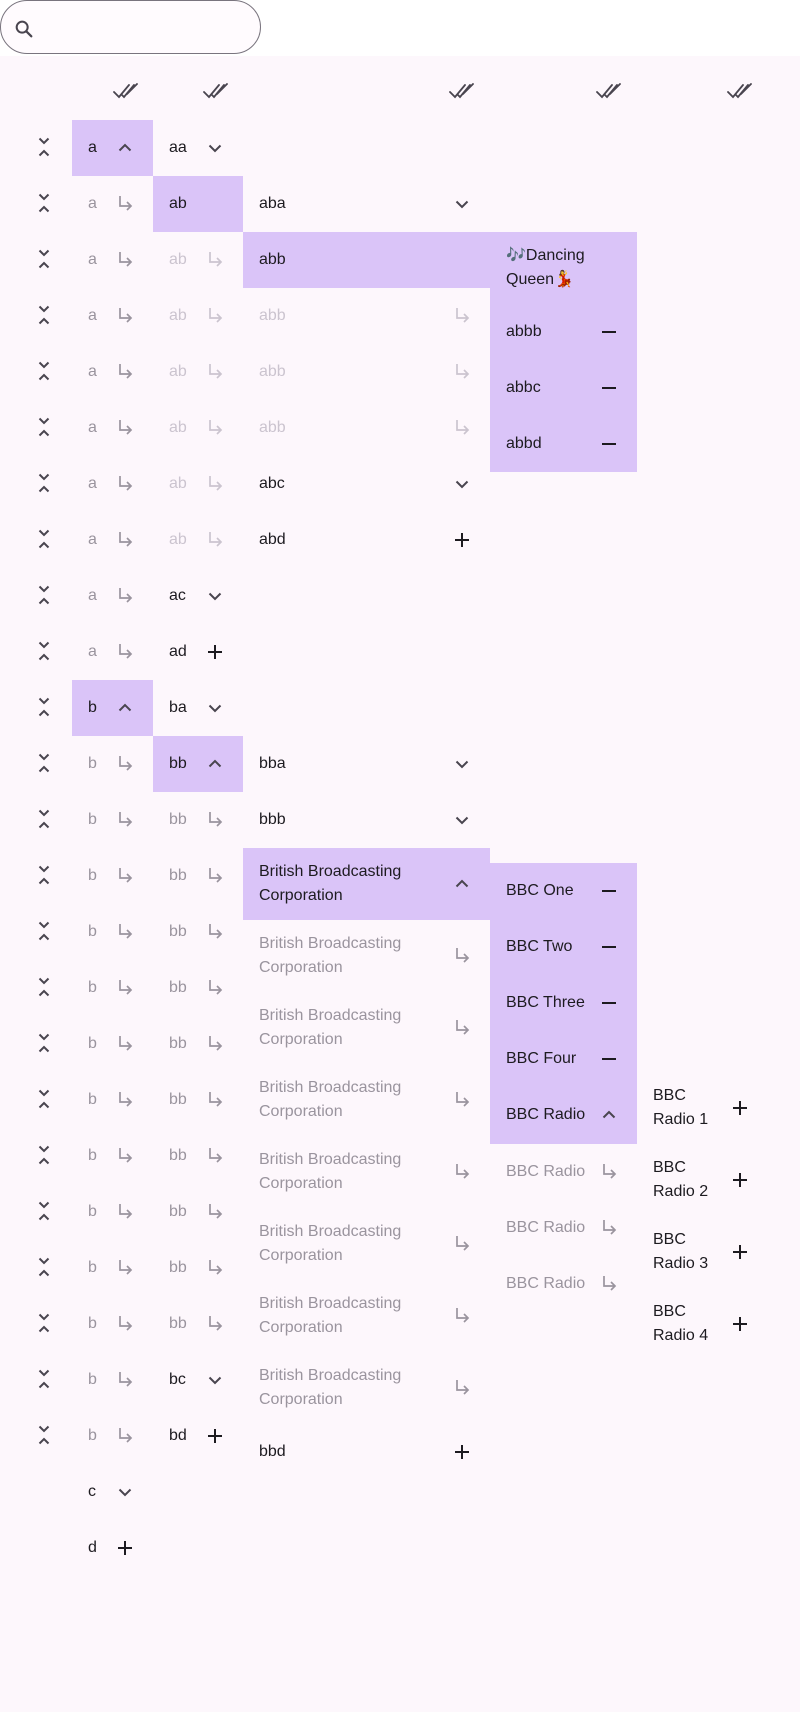  What do you see at coordinates (563, 332) in the screenshot?
I see `cell-abbb: abbb` at bounding box center [563, 332].